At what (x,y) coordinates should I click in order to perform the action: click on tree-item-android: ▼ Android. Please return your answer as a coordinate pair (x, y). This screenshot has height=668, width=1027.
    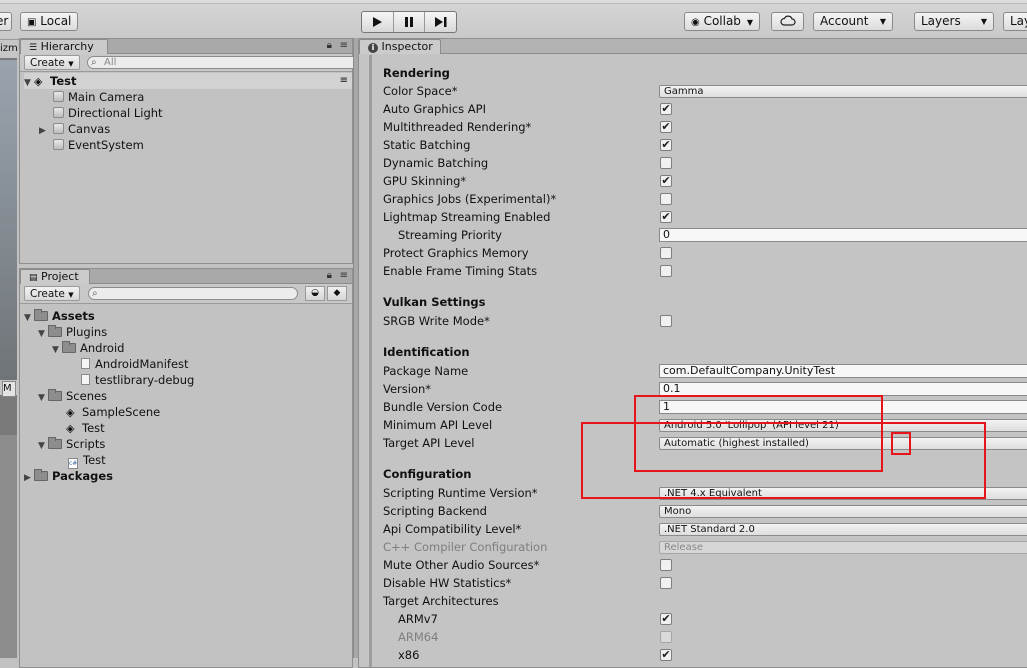
    Looking at the image, I should click on (88, 348).